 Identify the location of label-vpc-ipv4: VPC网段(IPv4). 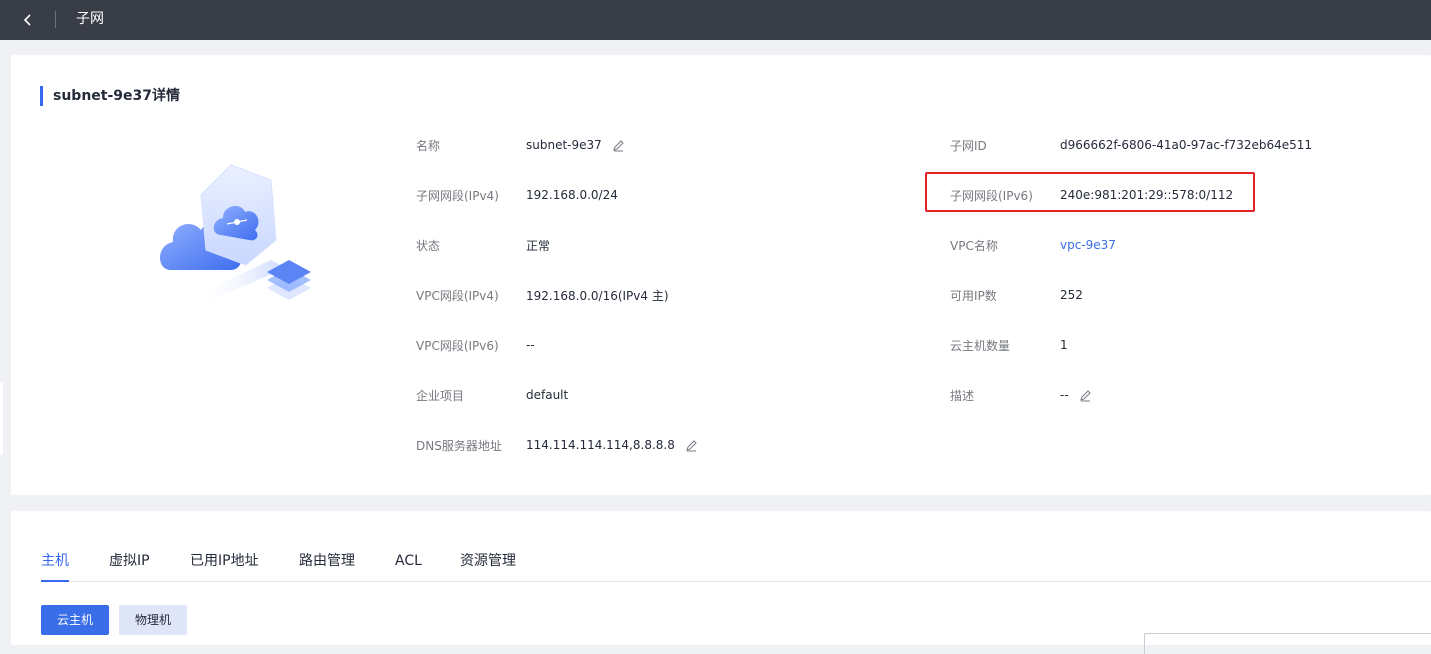
(457, 295).